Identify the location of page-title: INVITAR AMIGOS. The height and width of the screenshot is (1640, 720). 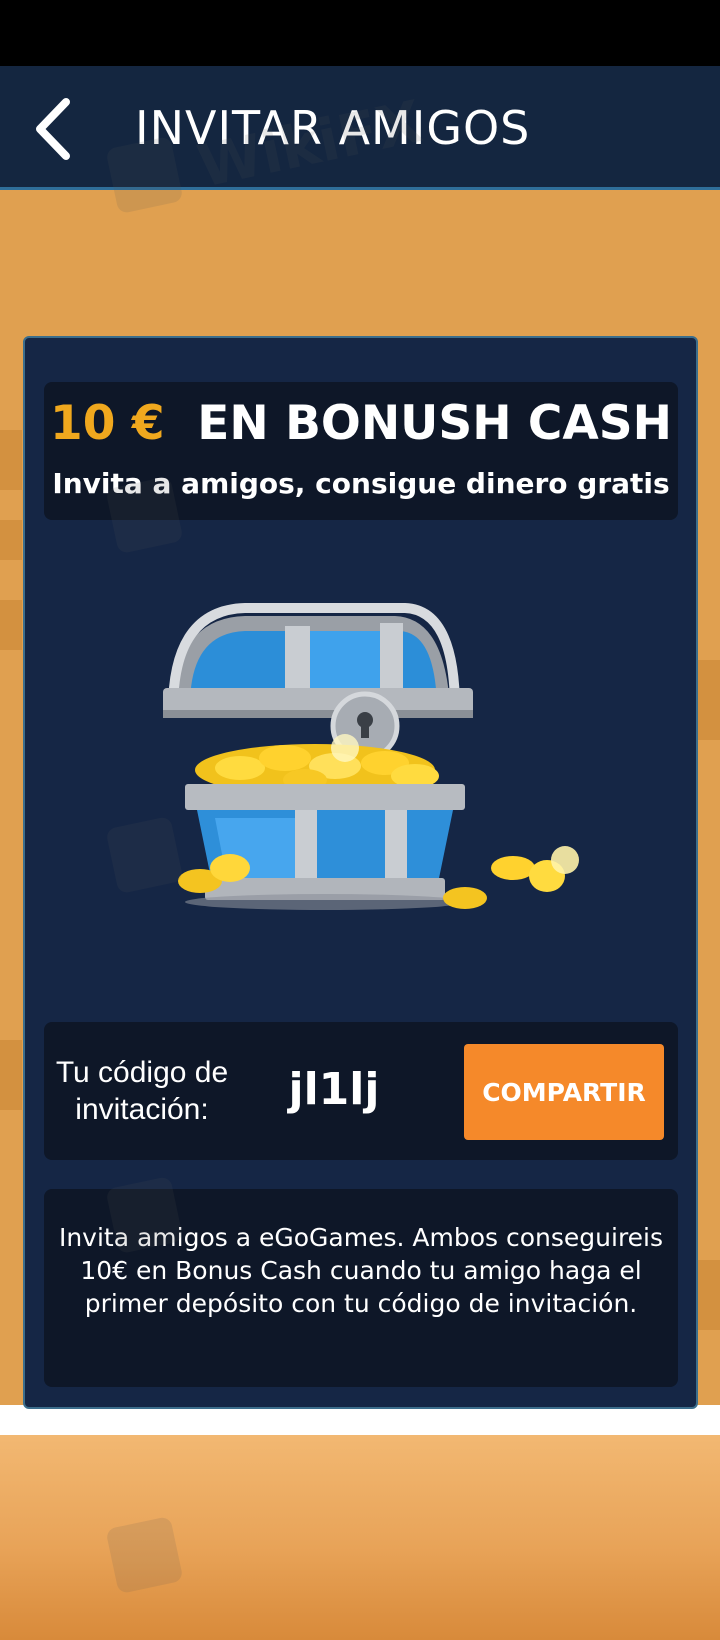
(333, 128).